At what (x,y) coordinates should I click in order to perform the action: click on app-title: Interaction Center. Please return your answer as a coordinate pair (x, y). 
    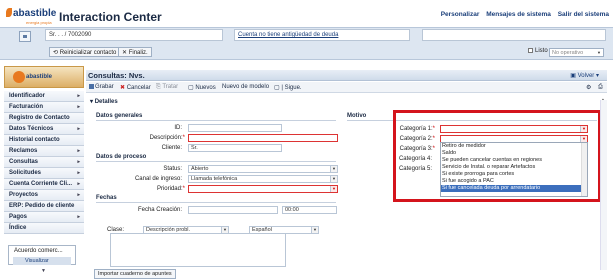
    Looking at the image, I should click on (110, 17).